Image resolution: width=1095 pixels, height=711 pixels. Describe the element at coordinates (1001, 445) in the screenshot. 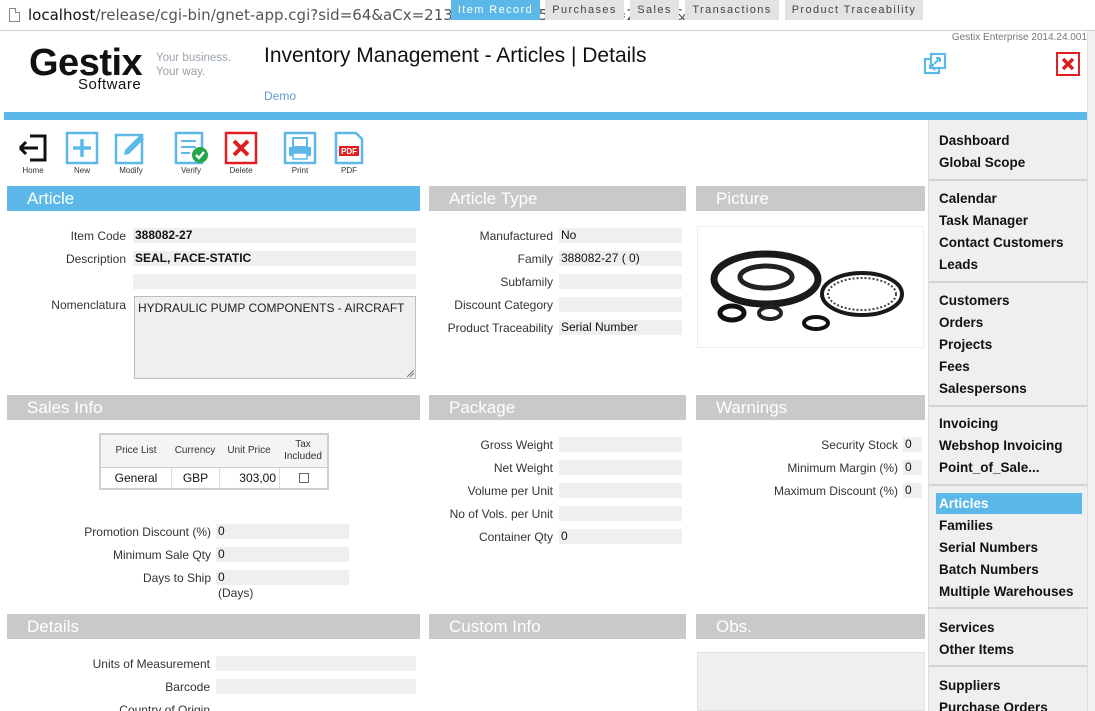

I see `sidebar-item-webshop-invoicing: Webshop Invoicing` at that location.